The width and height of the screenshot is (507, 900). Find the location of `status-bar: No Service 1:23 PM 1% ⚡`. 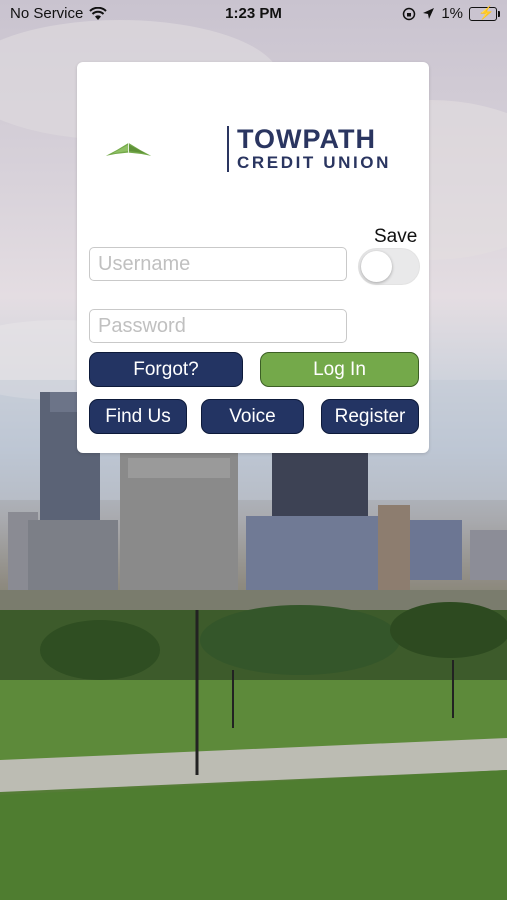

status-bar: No Service 1:23 PM 1% ⚡ is located at coordinates (253, 14).